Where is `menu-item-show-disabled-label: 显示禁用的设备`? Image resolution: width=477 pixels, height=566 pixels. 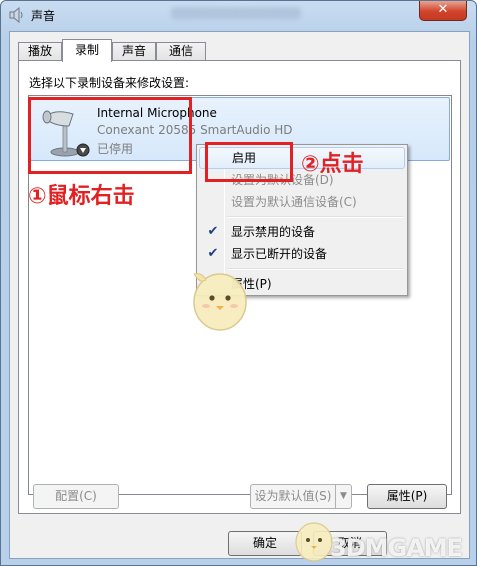
menu-item-show-disabled-label: 显示禁用的设备 is located at coordinates (273, 232).